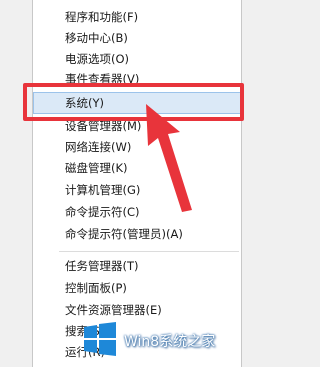  Describe the element at coordinates (96, 288) in the screenshot. I see `menu-item-control-panel: 控制面板(P)` at that location.